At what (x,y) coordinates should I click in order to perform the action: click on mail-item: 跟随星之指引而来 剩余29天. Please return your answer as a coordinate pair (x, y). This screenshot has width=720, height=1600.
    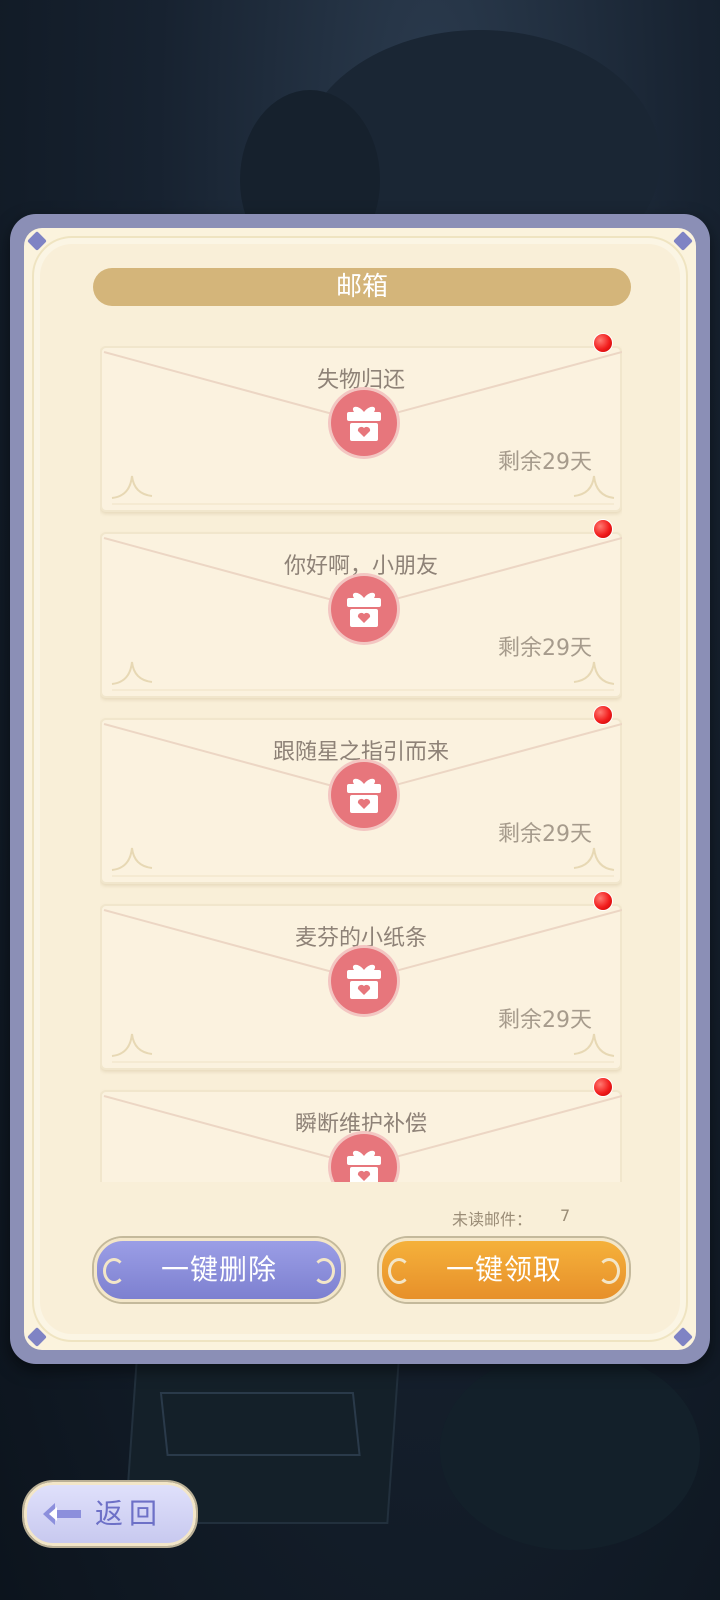
    Looking at the image, I should click on (361, 801).